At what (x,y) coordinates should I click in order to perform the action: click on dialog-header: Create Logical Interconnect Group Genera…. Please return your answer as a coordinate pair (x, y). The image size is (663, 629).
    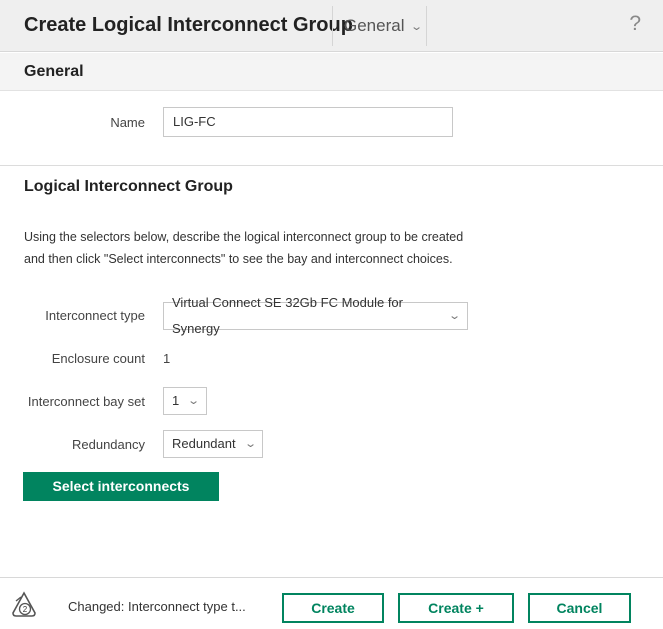
    Looking at the image, I should click on (331, 26).